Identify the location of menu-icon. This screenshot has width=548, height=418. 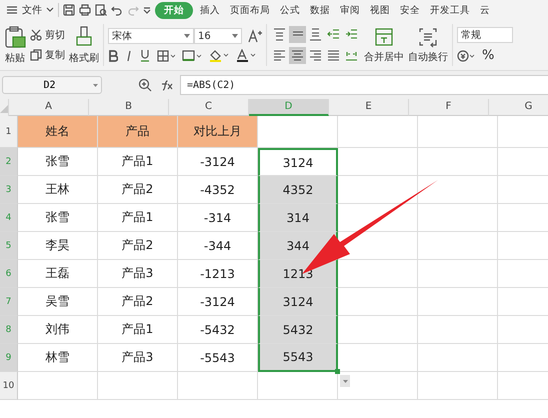
(12, 10).